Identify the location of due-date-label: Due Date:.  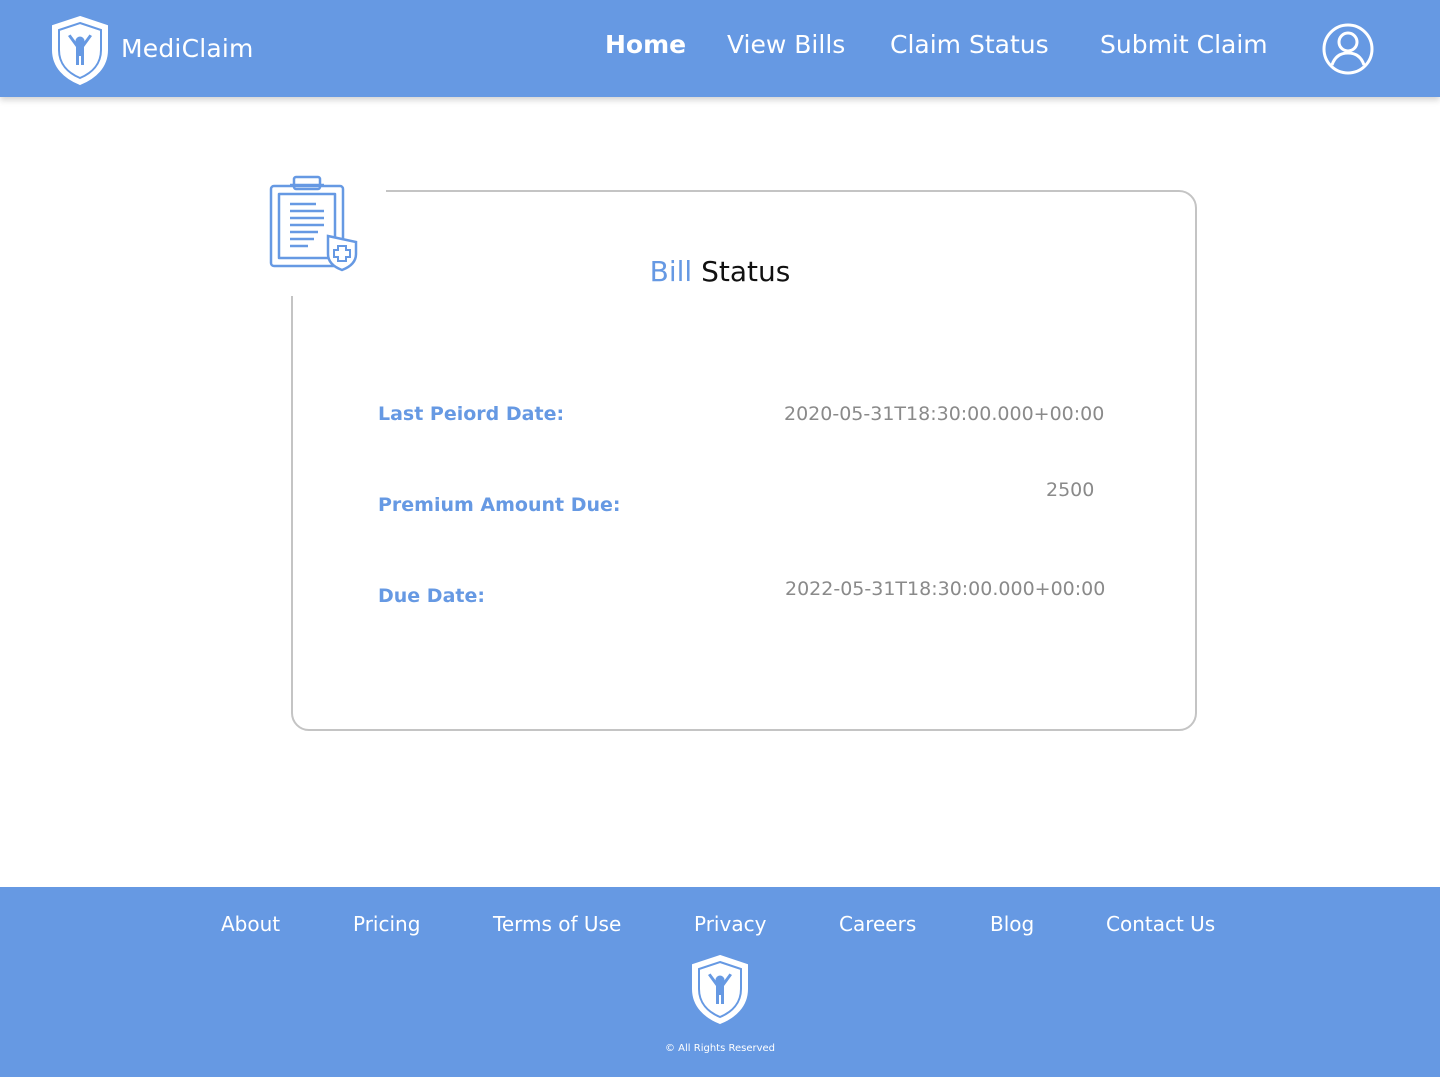
(431, 596).